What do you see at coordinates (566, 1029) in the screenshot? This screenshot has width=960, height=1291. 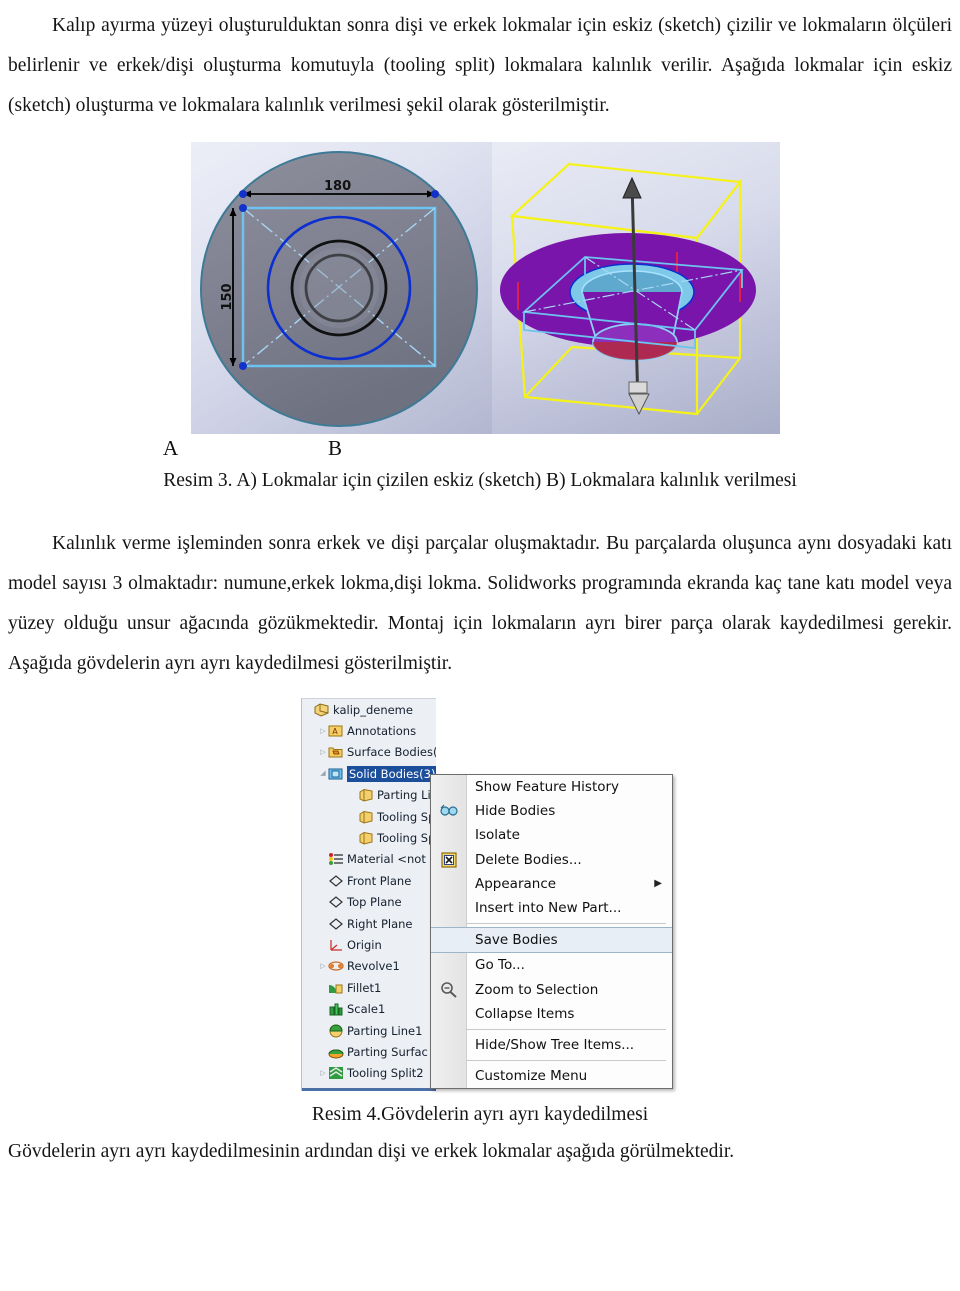 I see `menu-separator` at bounding box center [566, 1029].